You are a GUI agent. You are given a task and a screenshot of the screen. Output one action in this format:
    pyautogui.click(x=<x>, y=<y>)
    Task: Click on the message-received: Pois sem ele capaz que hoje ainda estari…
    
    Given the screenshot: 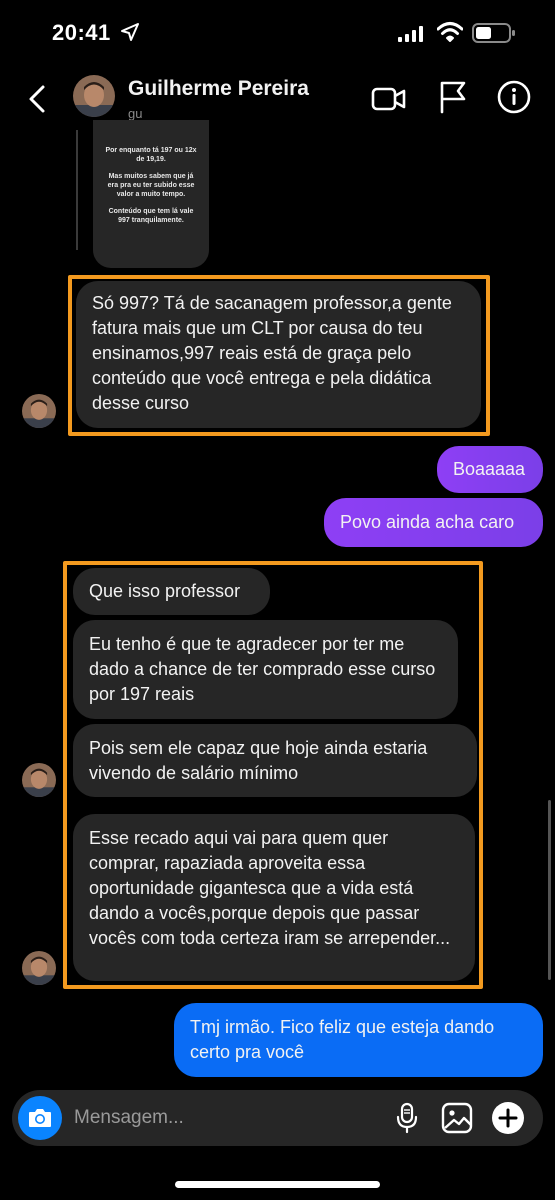 What is the action you would take?
    pyautogui.click(x=275, y=760)
    